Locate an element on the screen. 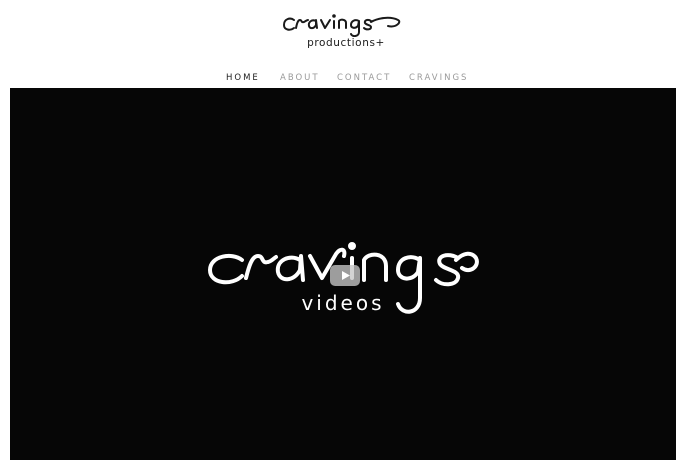 Image resolution: width=676 pixels, height=460 pixels. video-logo-subtitle: videos is located at coordinates (343, 303).